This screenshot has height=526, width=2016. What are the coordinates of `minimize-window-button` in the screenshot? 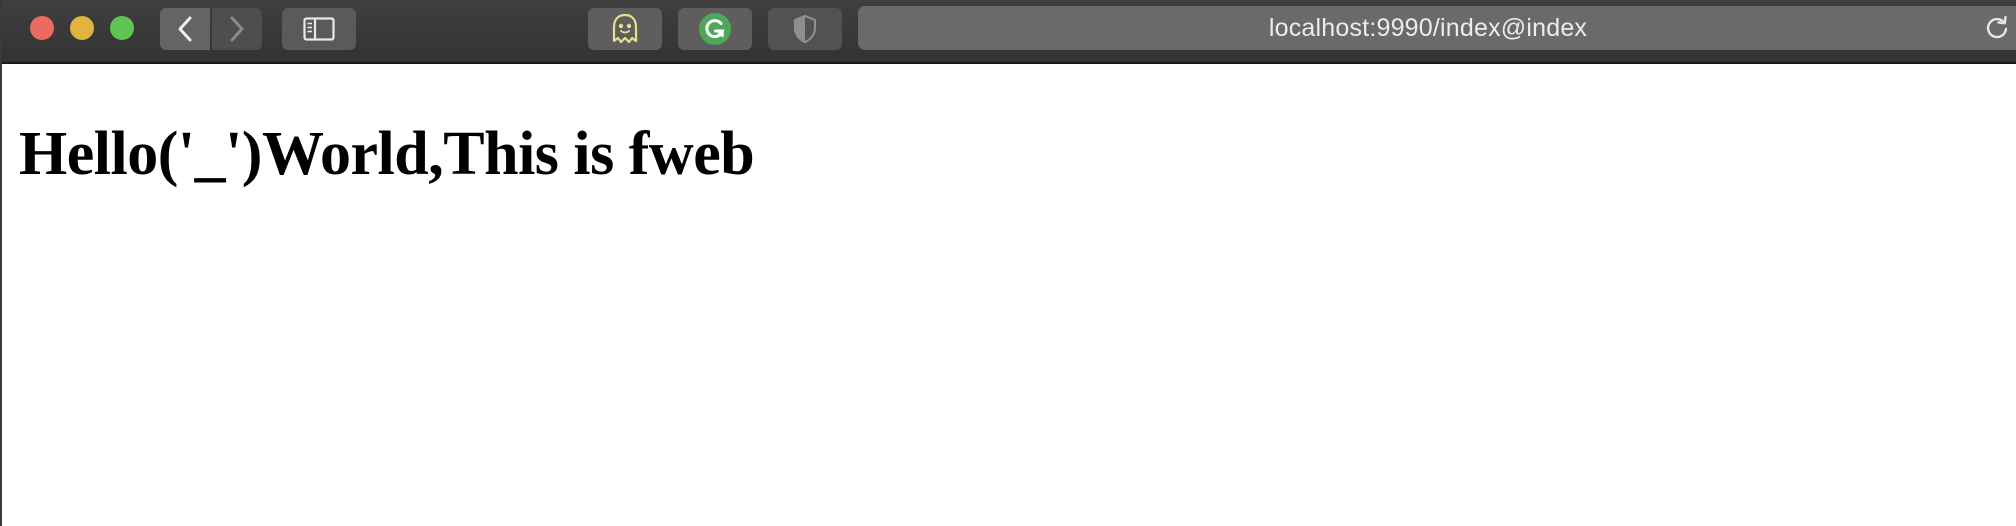 It's located at (82, 28).